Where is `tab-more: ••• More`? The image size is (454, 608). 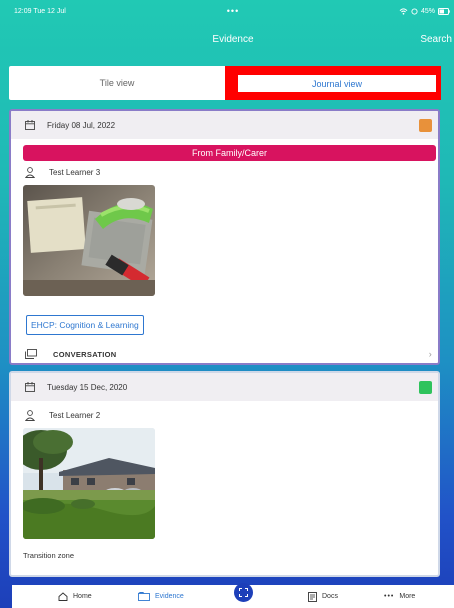
tab-more: ••• More is located at coordinates (399, 596).